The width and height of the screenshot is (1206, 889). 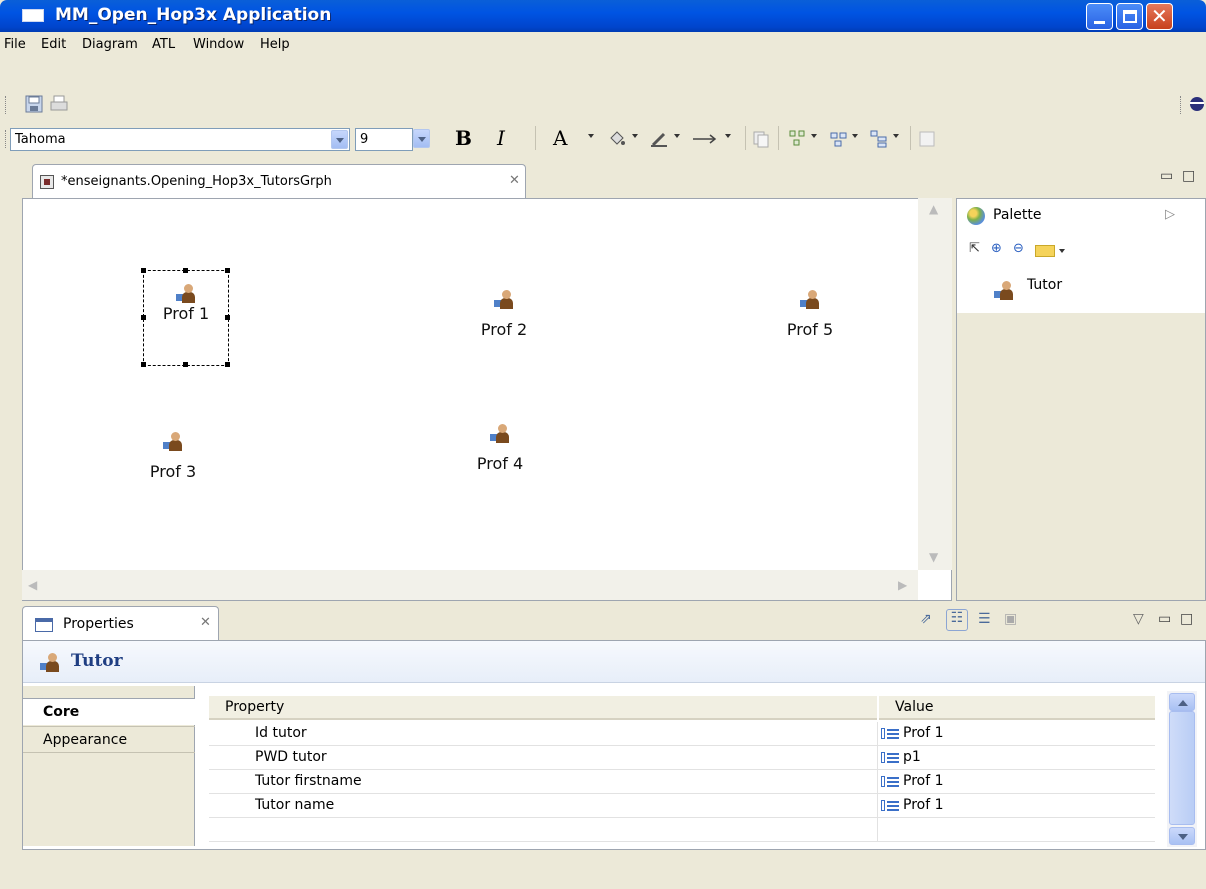 What do you see at coordinates (196, 181) in the screenshot?
I see `editor-tab-title: *enseignants.Opening_Hop3x_TutorsGrph` at bounding box center [196, 181].